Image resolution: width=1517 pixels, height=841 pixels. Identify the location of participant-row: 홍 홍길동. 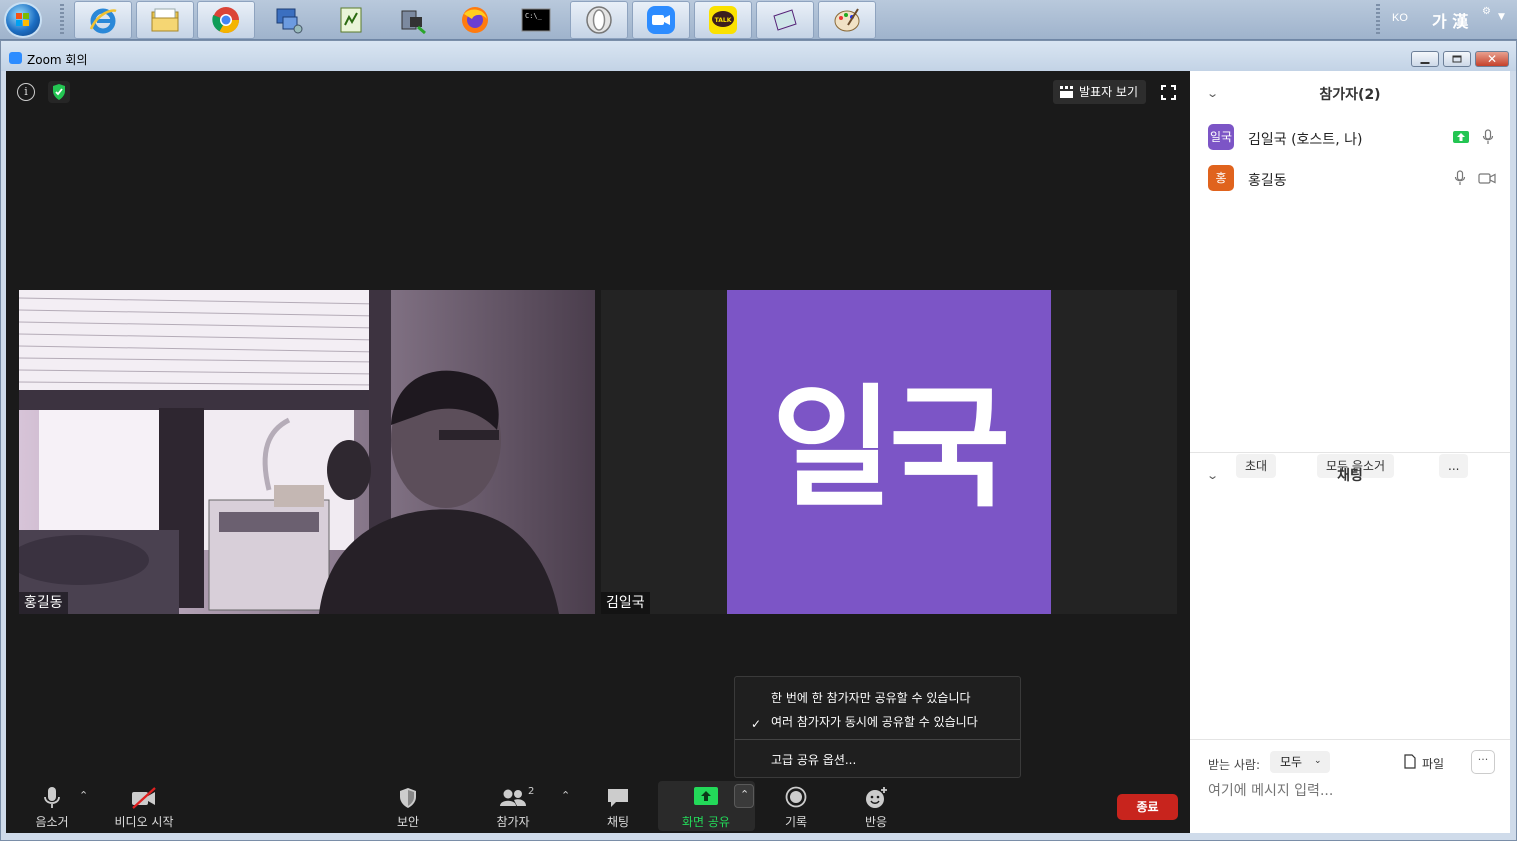
(1353, 178).